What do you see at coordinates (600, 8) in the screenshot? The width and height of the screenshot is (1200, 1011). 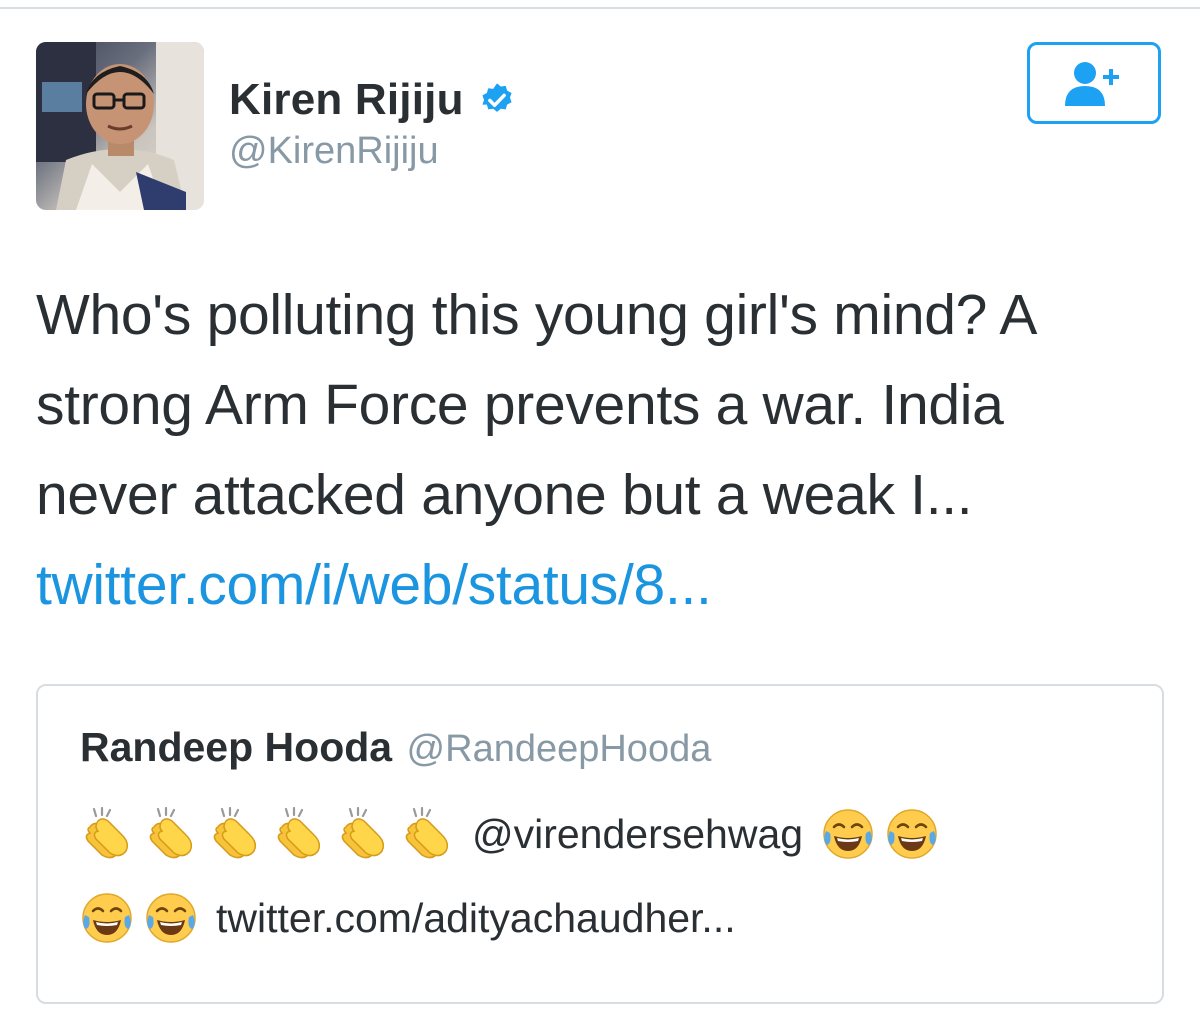 I see `top-divider` at bounding box center [600, 8].